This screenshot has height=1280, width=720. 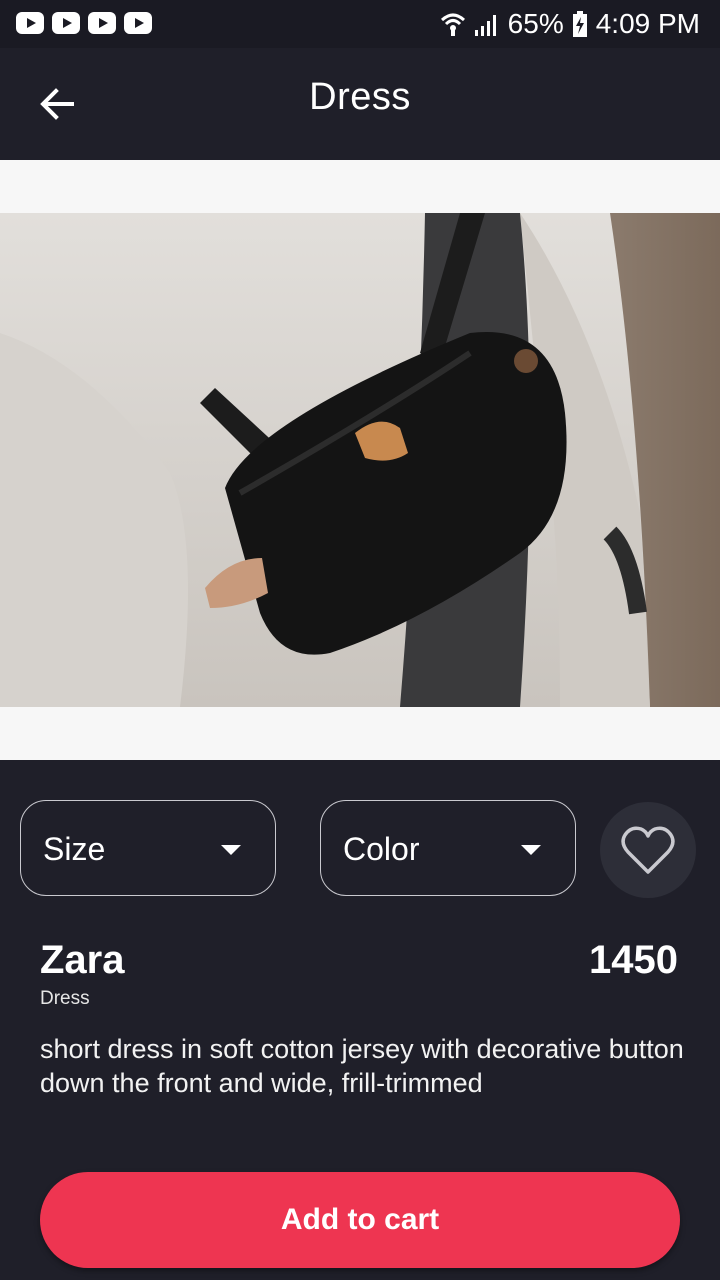 I want to click on page-title: Dress, so click(x=360, y=97).